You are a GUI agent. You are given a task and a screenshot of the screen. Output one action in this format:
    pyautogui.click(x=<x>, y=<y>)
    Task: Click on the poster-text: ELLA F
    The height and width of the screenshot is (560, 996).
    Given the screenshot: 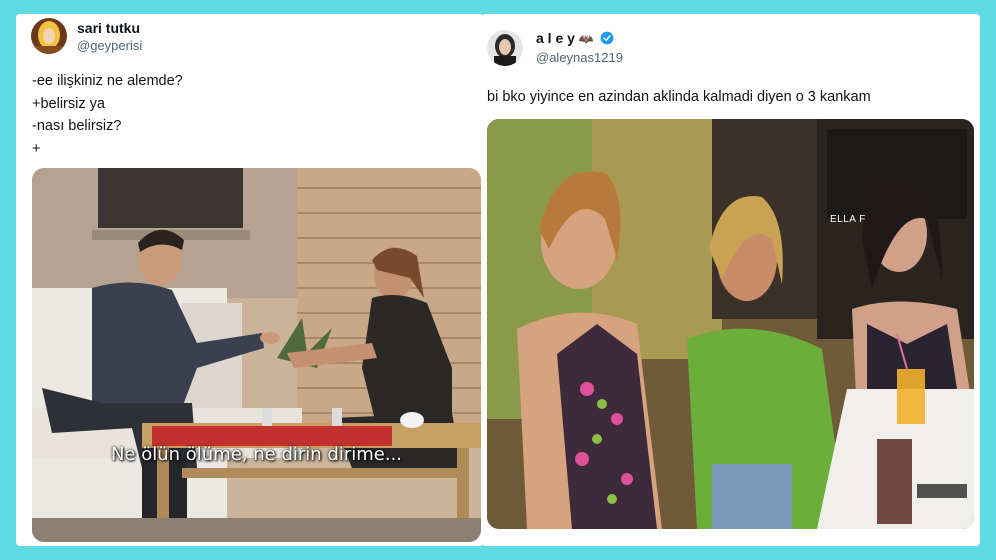 What is the action you would take?
    pyautogui.click(x=848, y=219)
    